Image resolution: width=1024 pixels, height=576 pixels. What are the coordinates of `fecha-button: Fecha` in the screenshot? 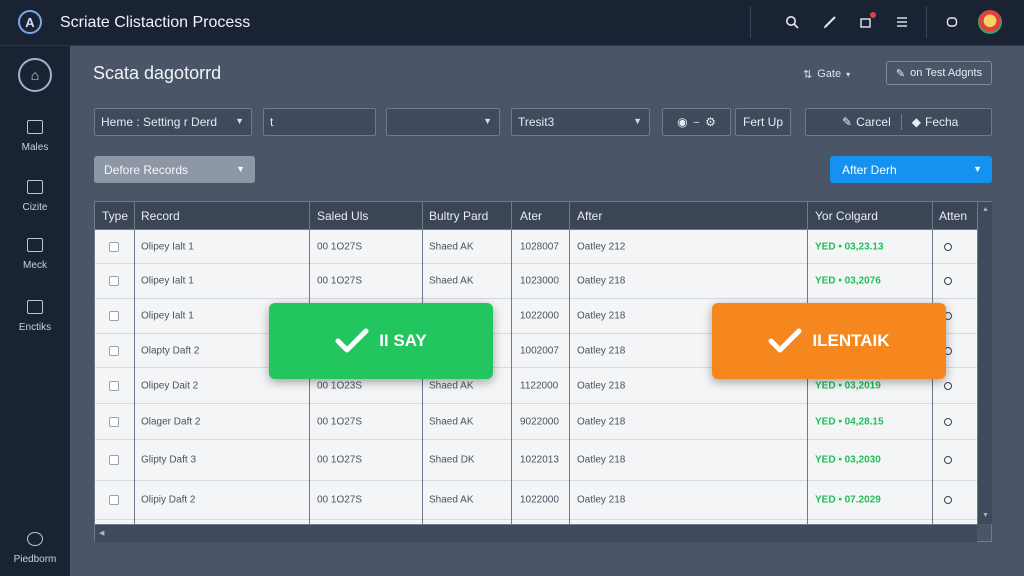 It's located at (941, 122).